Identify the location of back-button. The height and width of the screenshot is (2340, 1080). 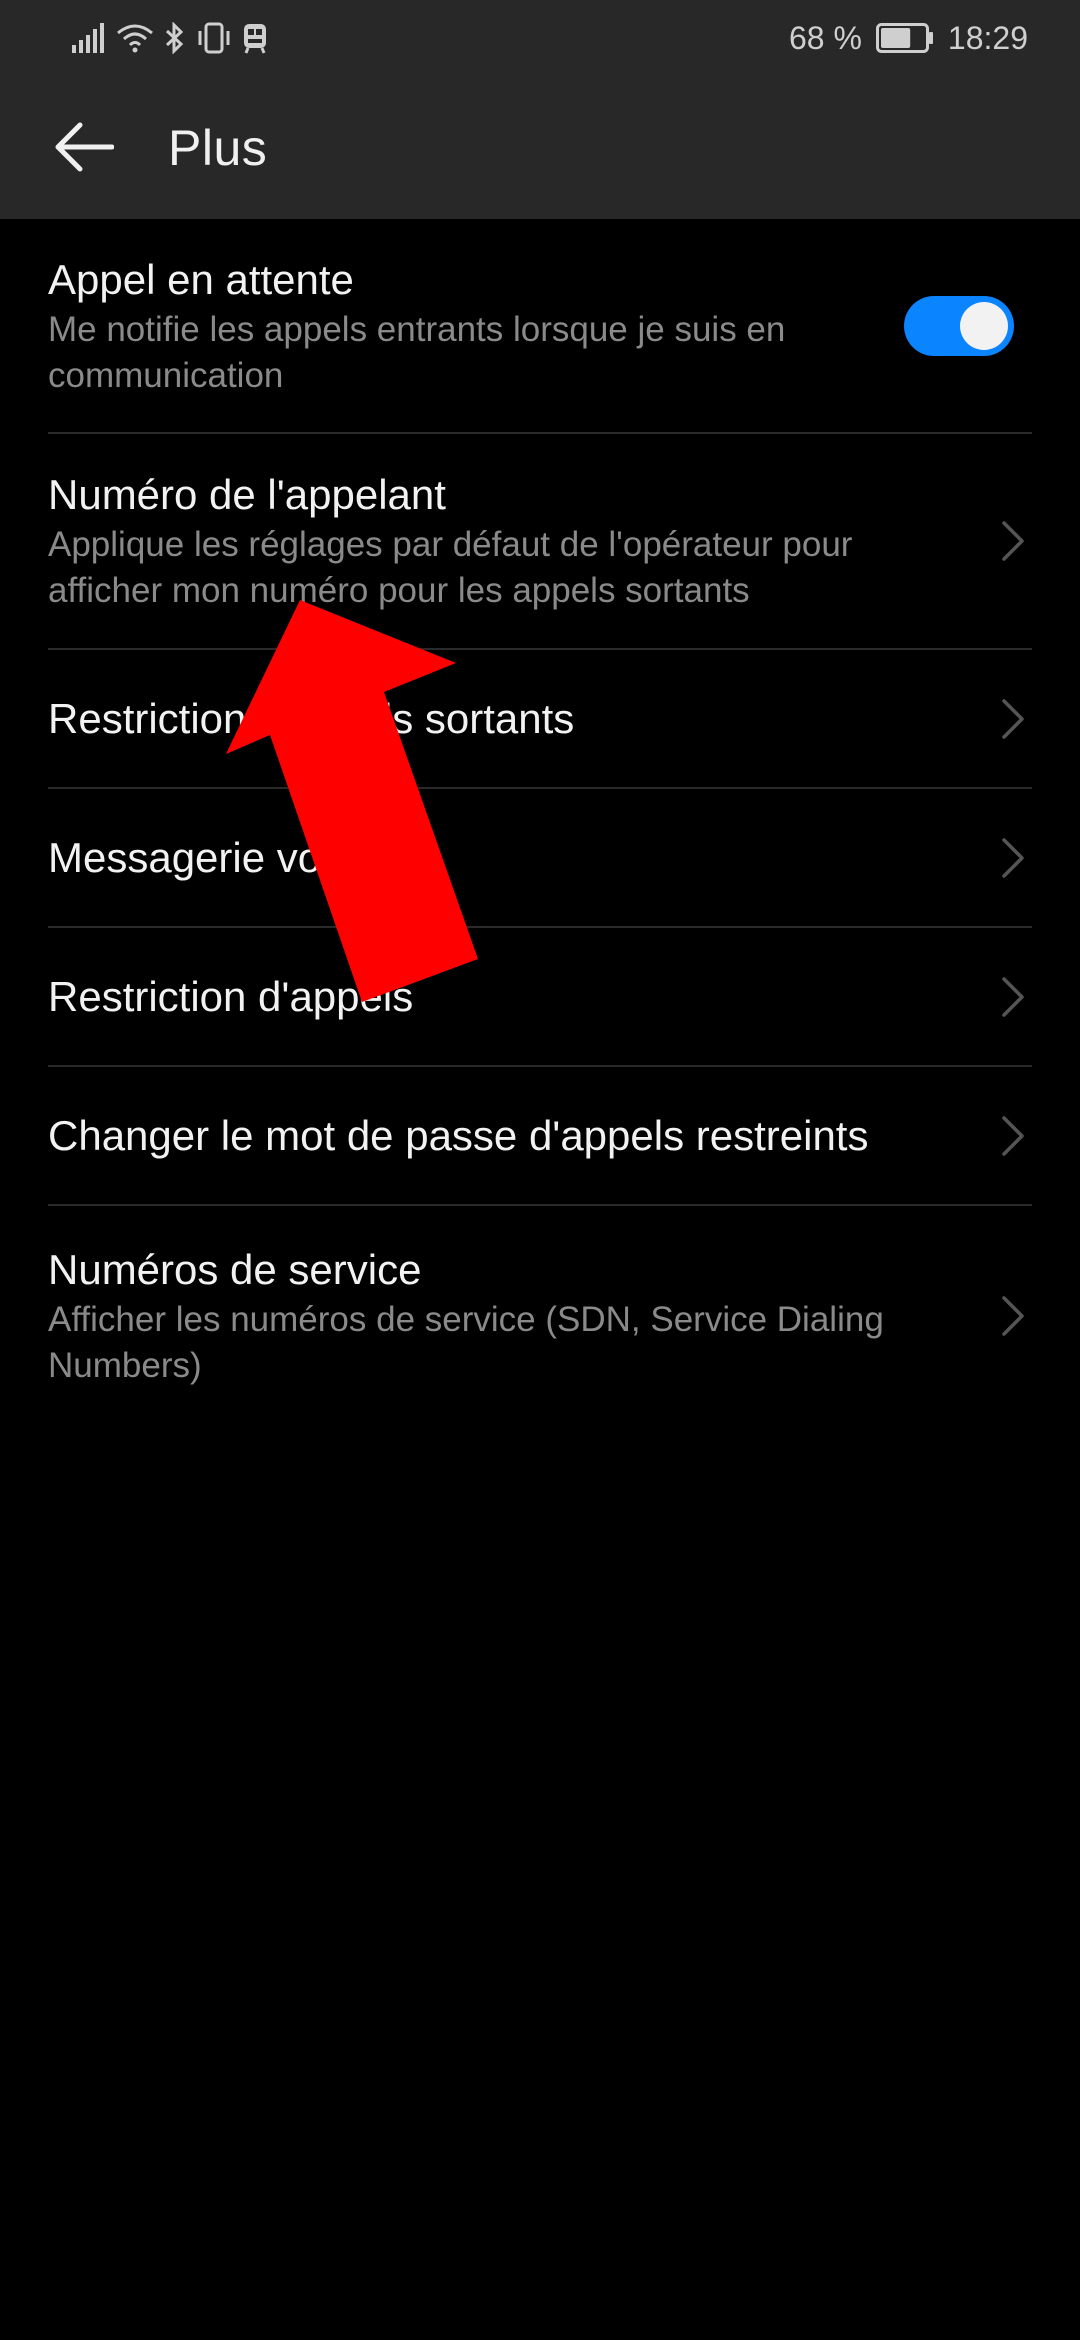
(84, 147).